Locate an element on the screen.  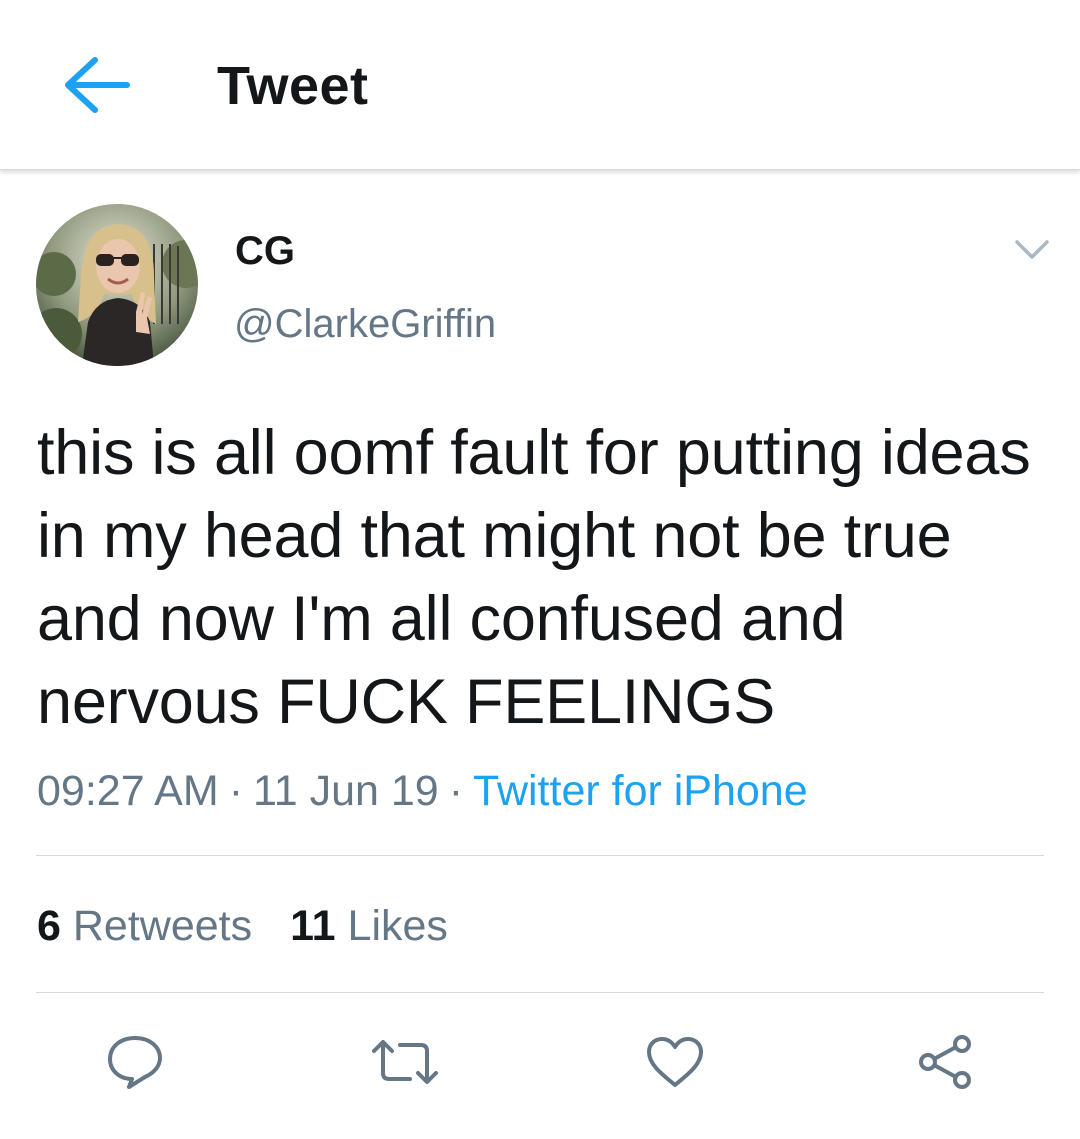
tweet-time: 09:27 AM is located at coordinates (128, 791).